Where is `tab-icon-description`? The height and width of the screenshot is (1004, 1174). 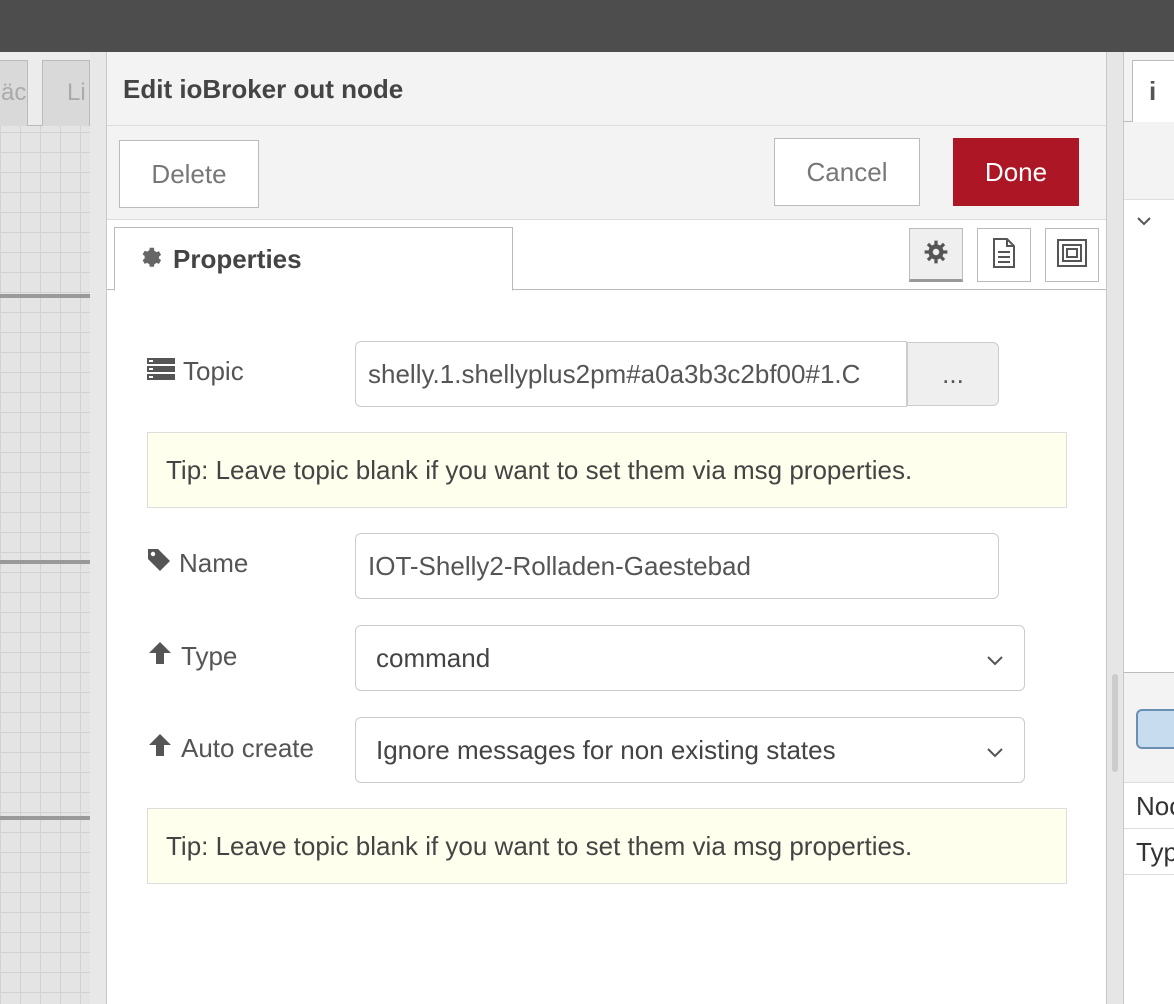 tab-icon-description is located at coordinates (1004, 255).